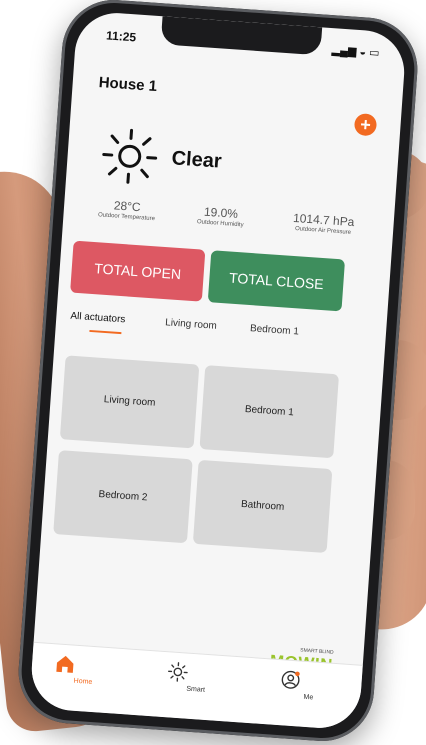 This screenshot has height=745, width=426. What do you see at coordinates (197, 160) in the screenshot?
I see `weather-condition: Clear` at bounding box center [197, 160].